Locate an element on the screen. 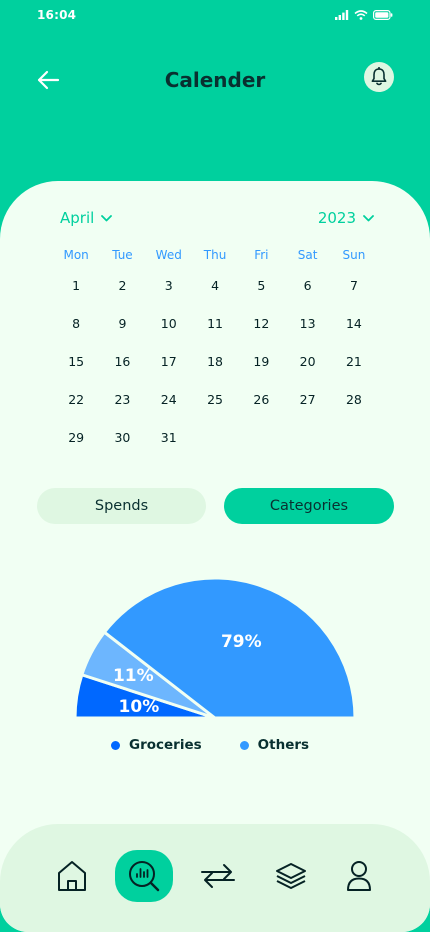  month-dropdown: April is located at coordinates (86, 218).